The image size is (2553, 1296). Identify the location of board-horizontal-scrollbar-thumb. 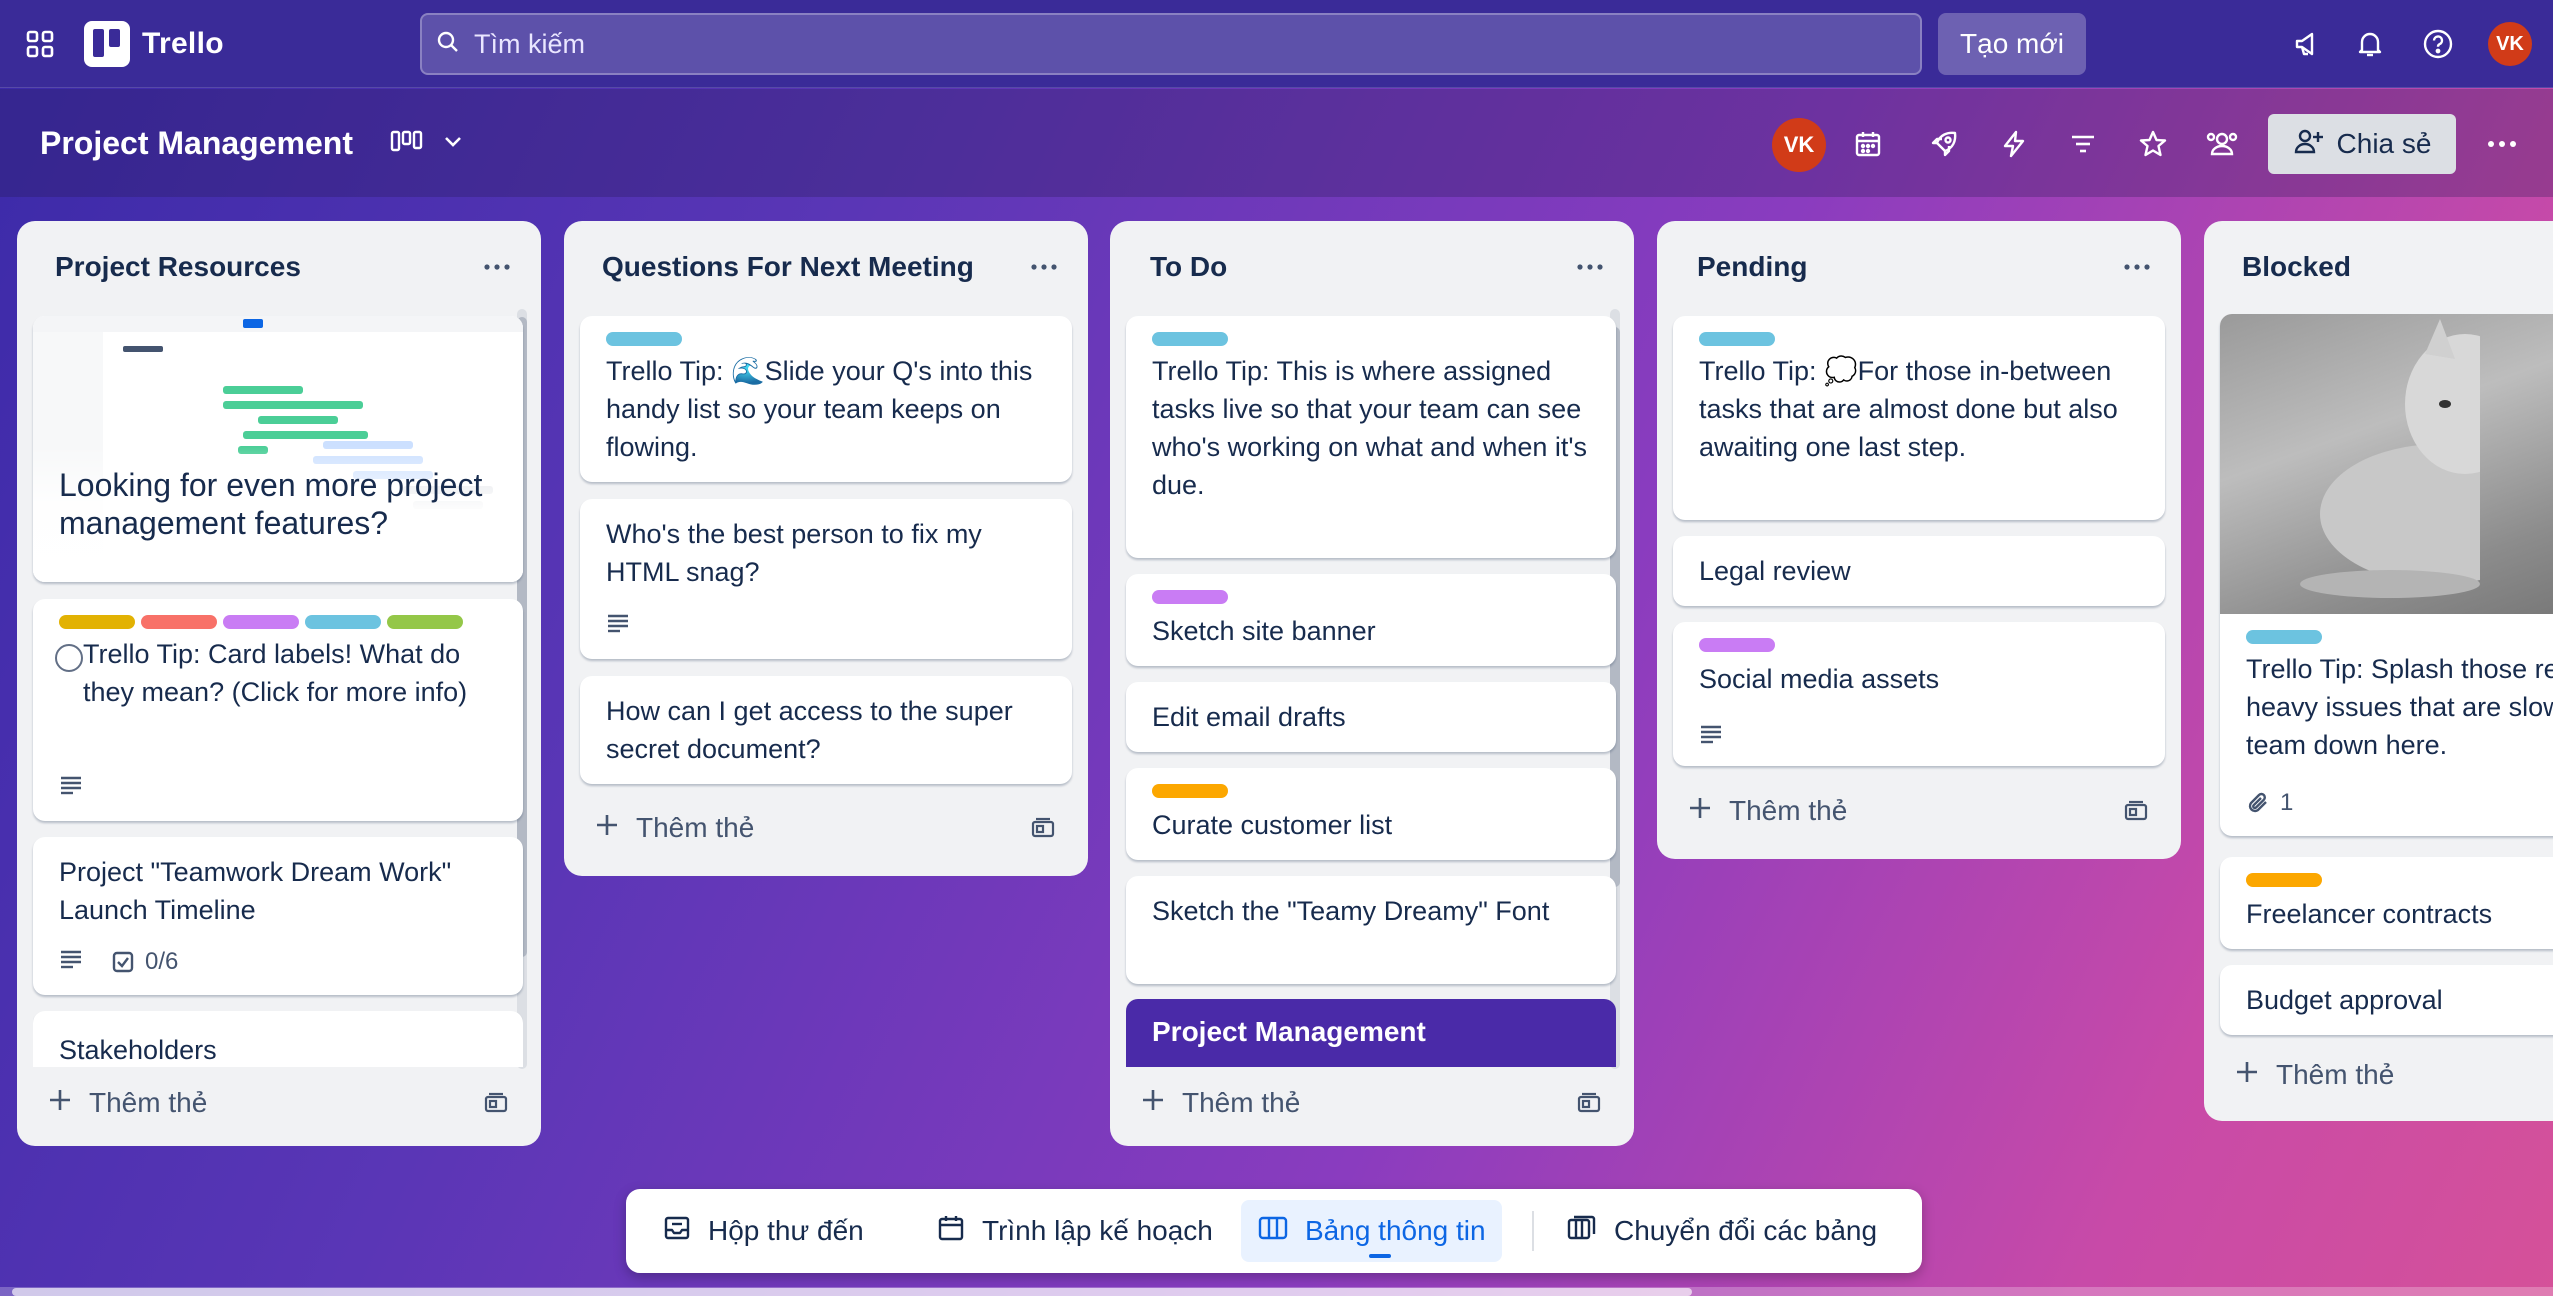
(852, 1292).